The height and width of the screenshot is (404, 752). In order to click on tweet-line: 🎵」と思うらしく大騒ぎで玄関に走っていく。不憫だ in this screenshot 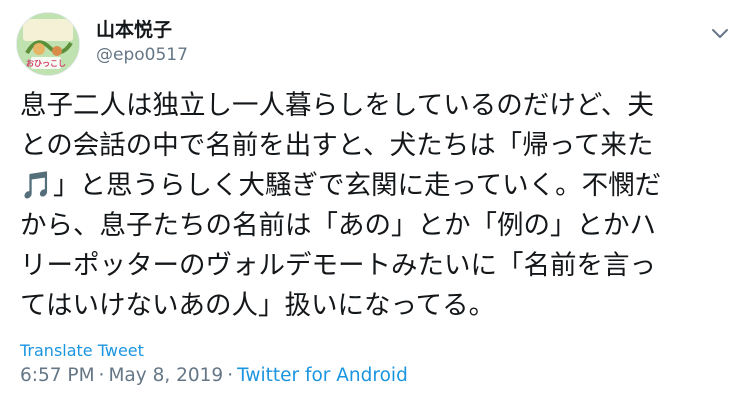, I will do `click(341, 185)`.